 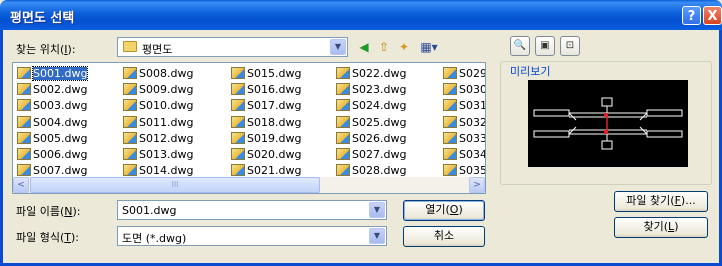 I want to click on file-item: S030,, so click(x=464, y=89).